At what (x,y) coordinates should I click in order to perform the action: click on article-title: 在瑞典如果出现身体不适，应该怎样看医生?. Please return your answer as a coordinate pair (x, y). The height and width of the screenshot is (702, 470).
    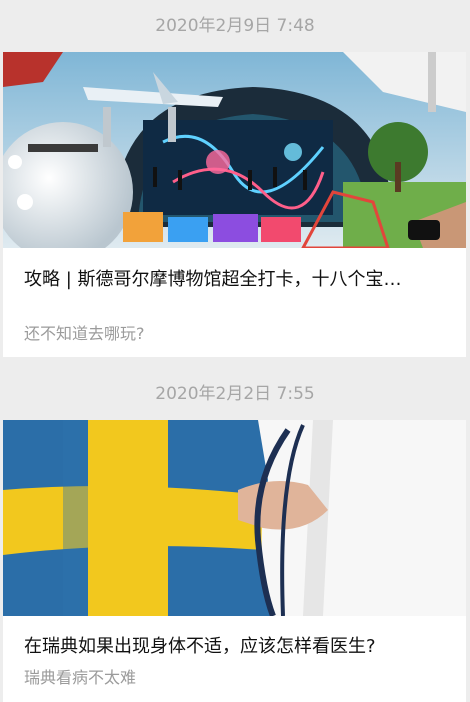
    Looking at the image, I should click on (234, 645).